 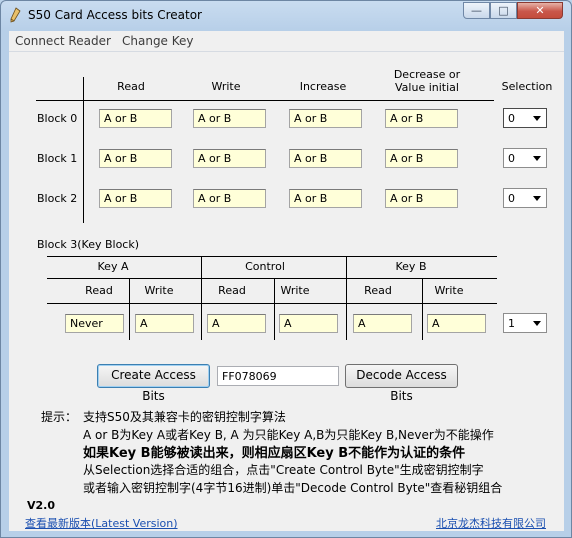 What do you see at coordinates (57, 158) in the screenshot?
I see `block-1-label: Block 1` at bounding box center [57, 158].